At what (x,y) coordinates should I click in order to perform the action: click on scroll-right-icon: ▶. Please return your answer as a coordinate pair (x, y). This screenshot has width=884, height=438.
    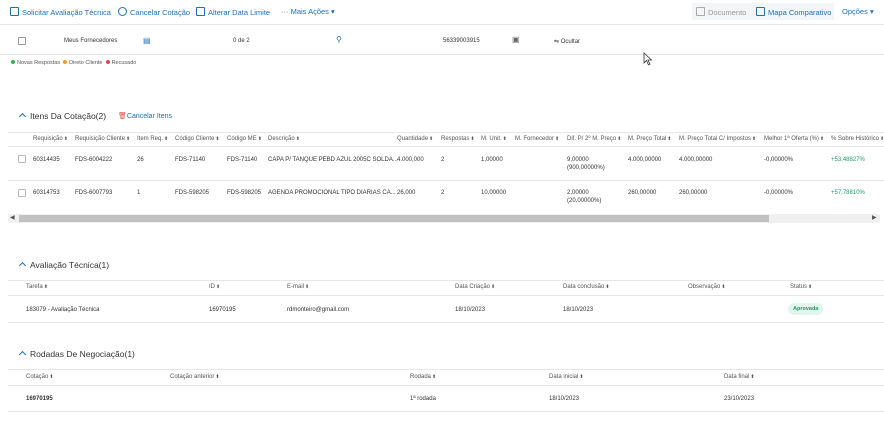
    Looking at the image, I should click on (874, 217).